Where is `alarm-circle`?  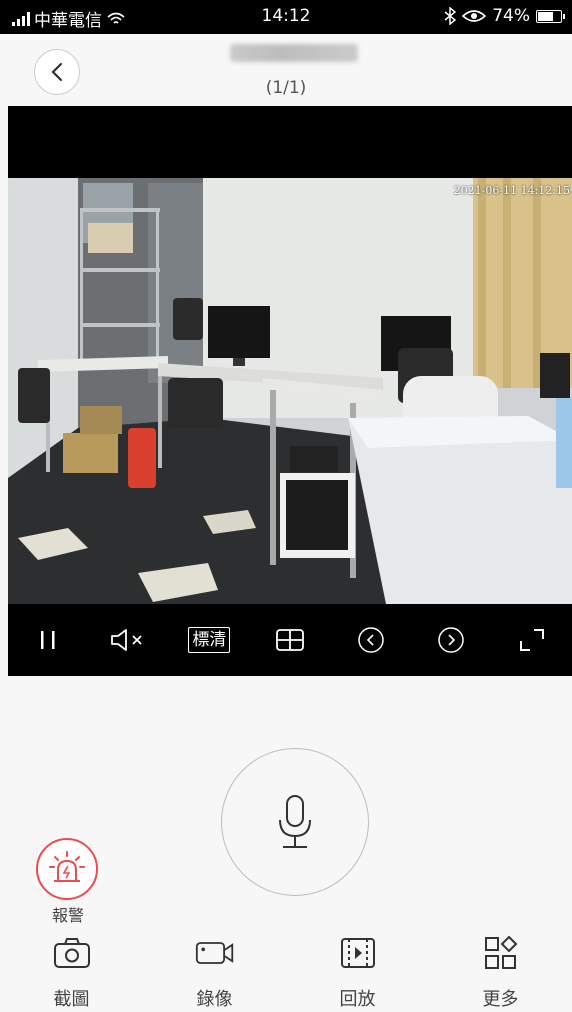
alarm-circle is located at coordinates (67, 869).